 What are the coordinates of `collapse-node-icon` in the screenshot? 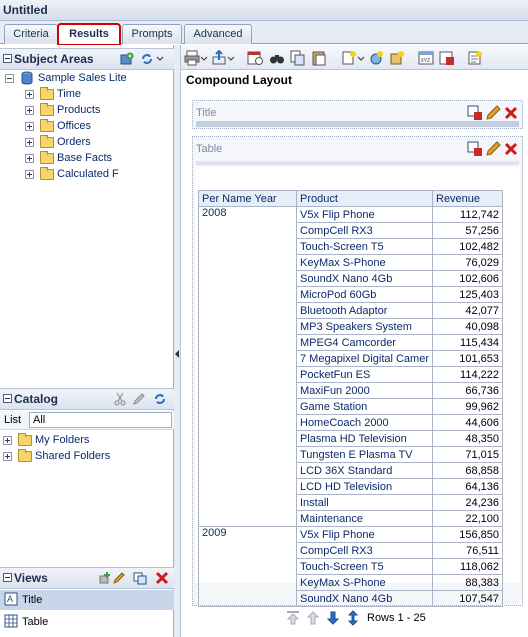 It's located at (9, 78).